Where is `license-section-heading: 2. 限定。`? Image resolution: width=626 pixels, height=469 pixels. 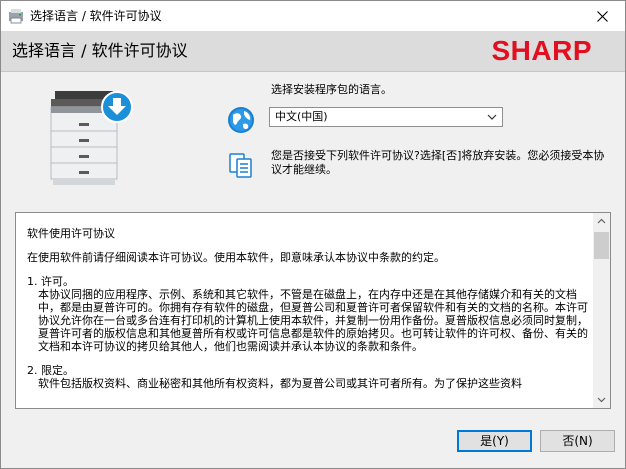 license-section-heading: 2. 限定。 is located at coordinates (50, 370).